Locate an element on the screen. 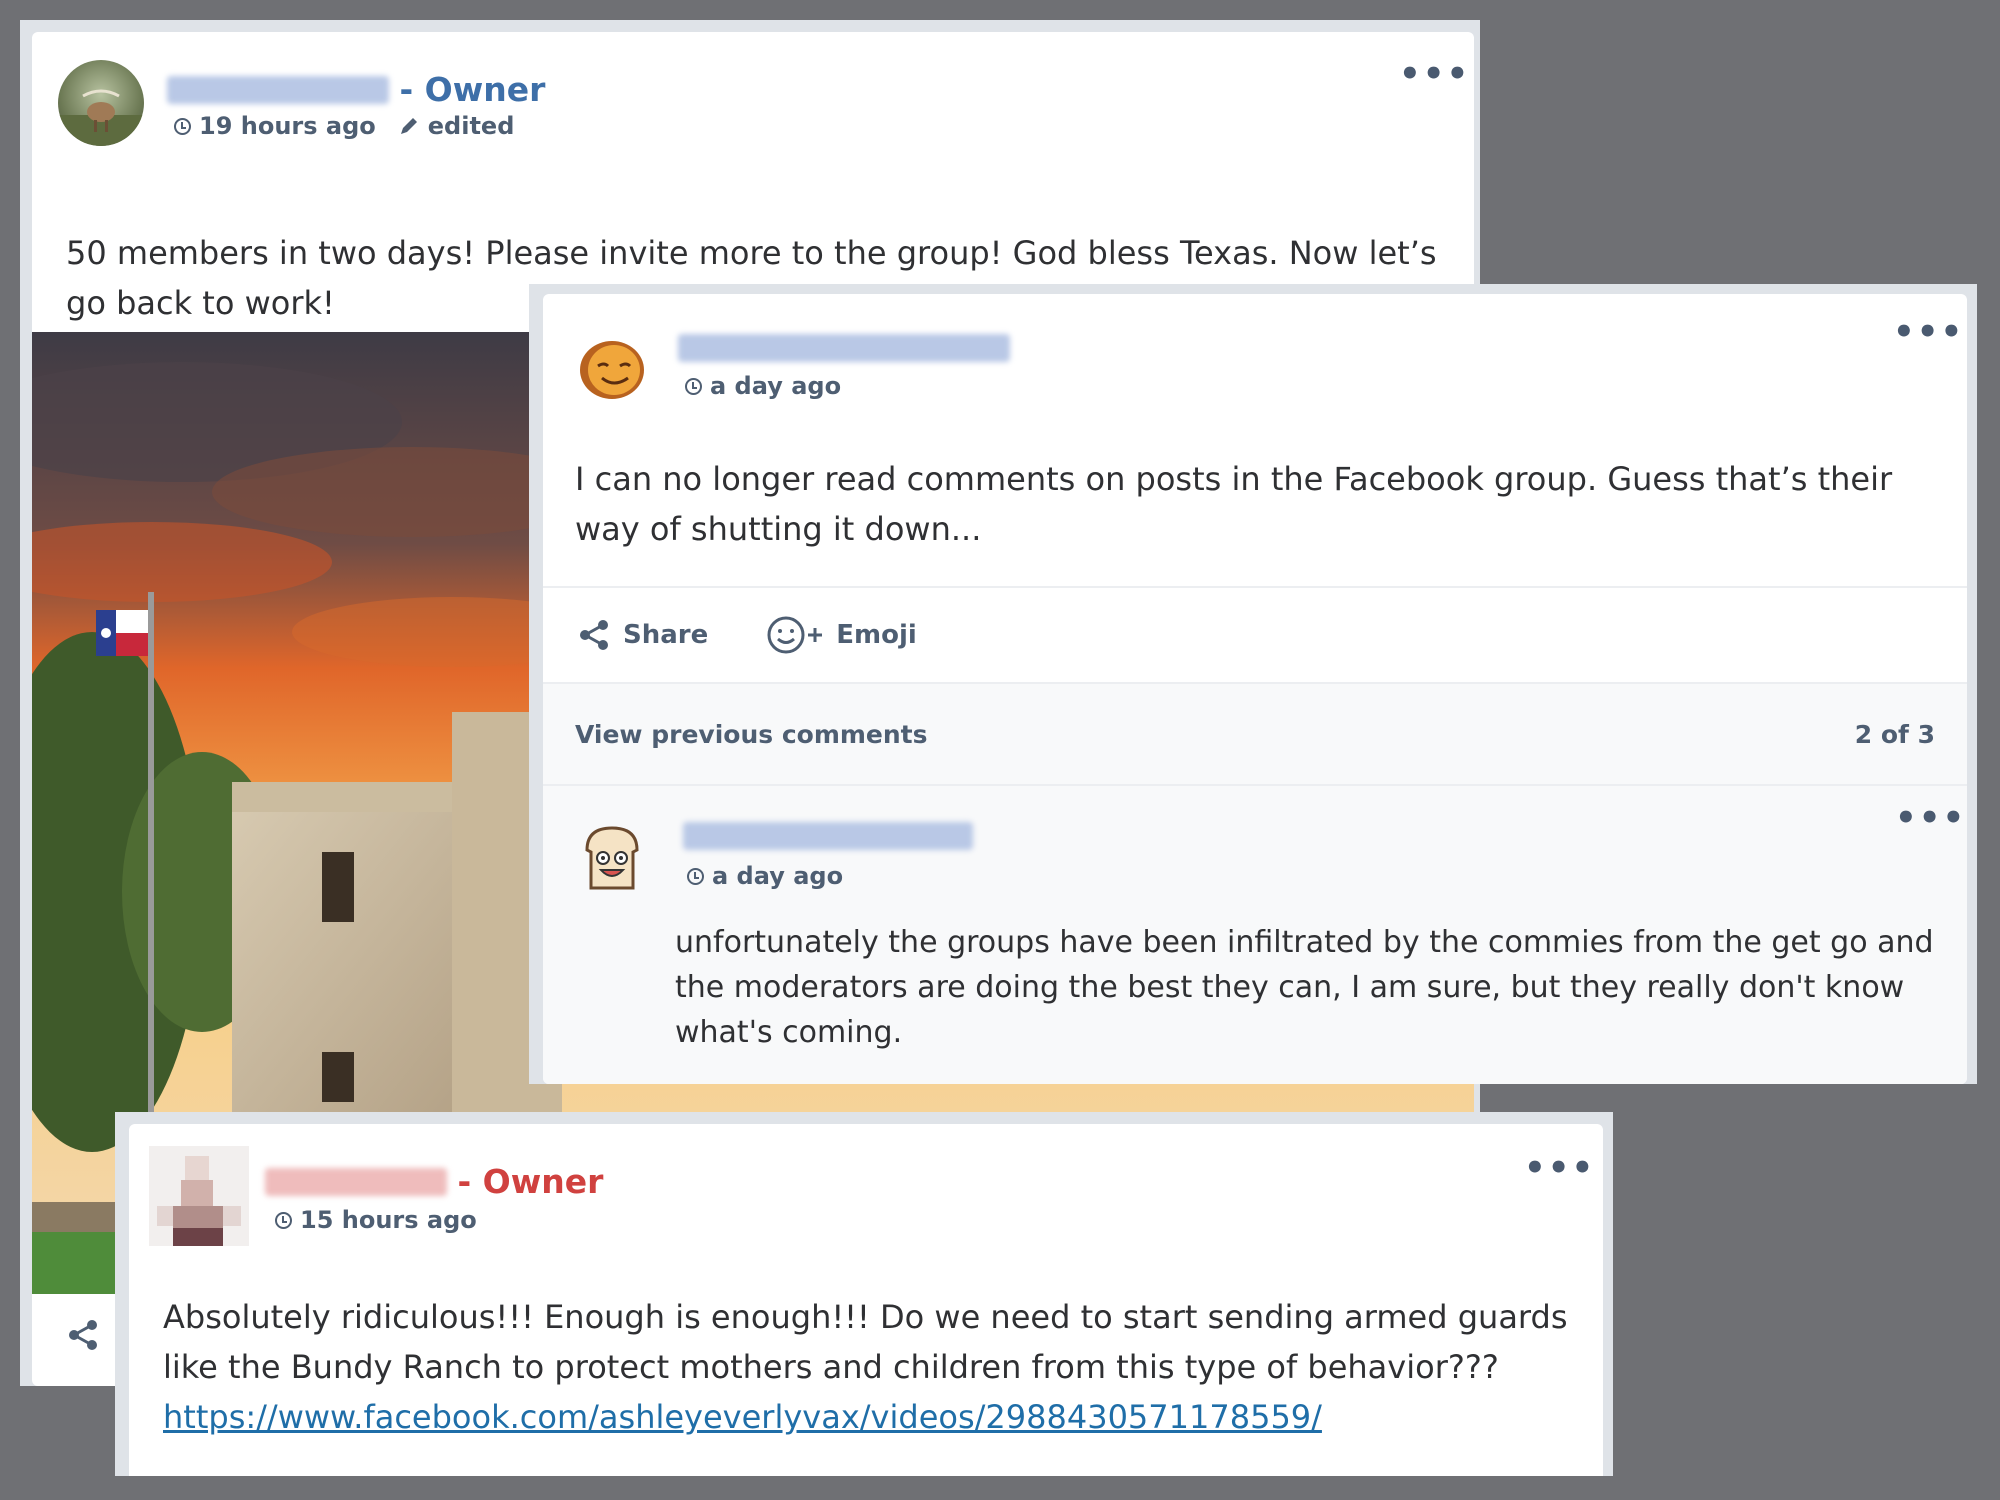 The width and height of the screenshot is (2000, 1500). post-1-meta: 19 hours ago edited is located at coordinates (344, 126).